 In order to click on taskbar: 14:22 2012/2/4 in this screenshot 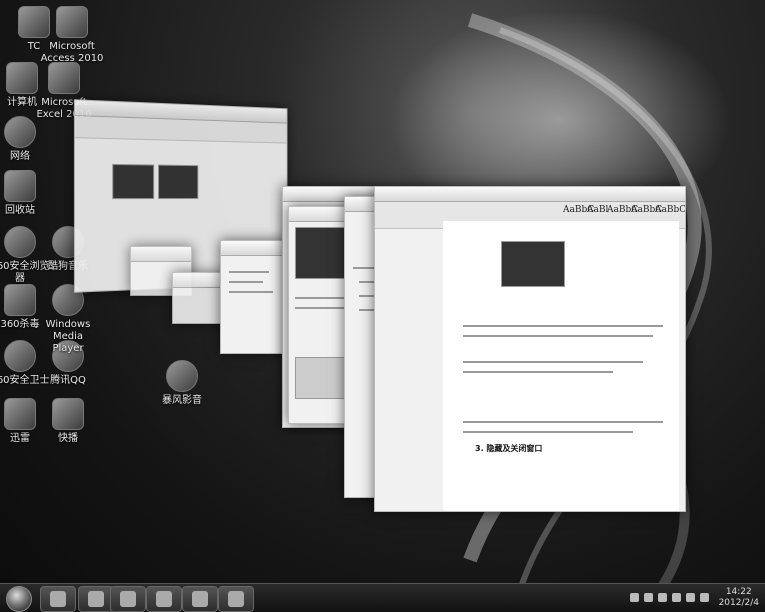, I will do `click(382, 597)`.